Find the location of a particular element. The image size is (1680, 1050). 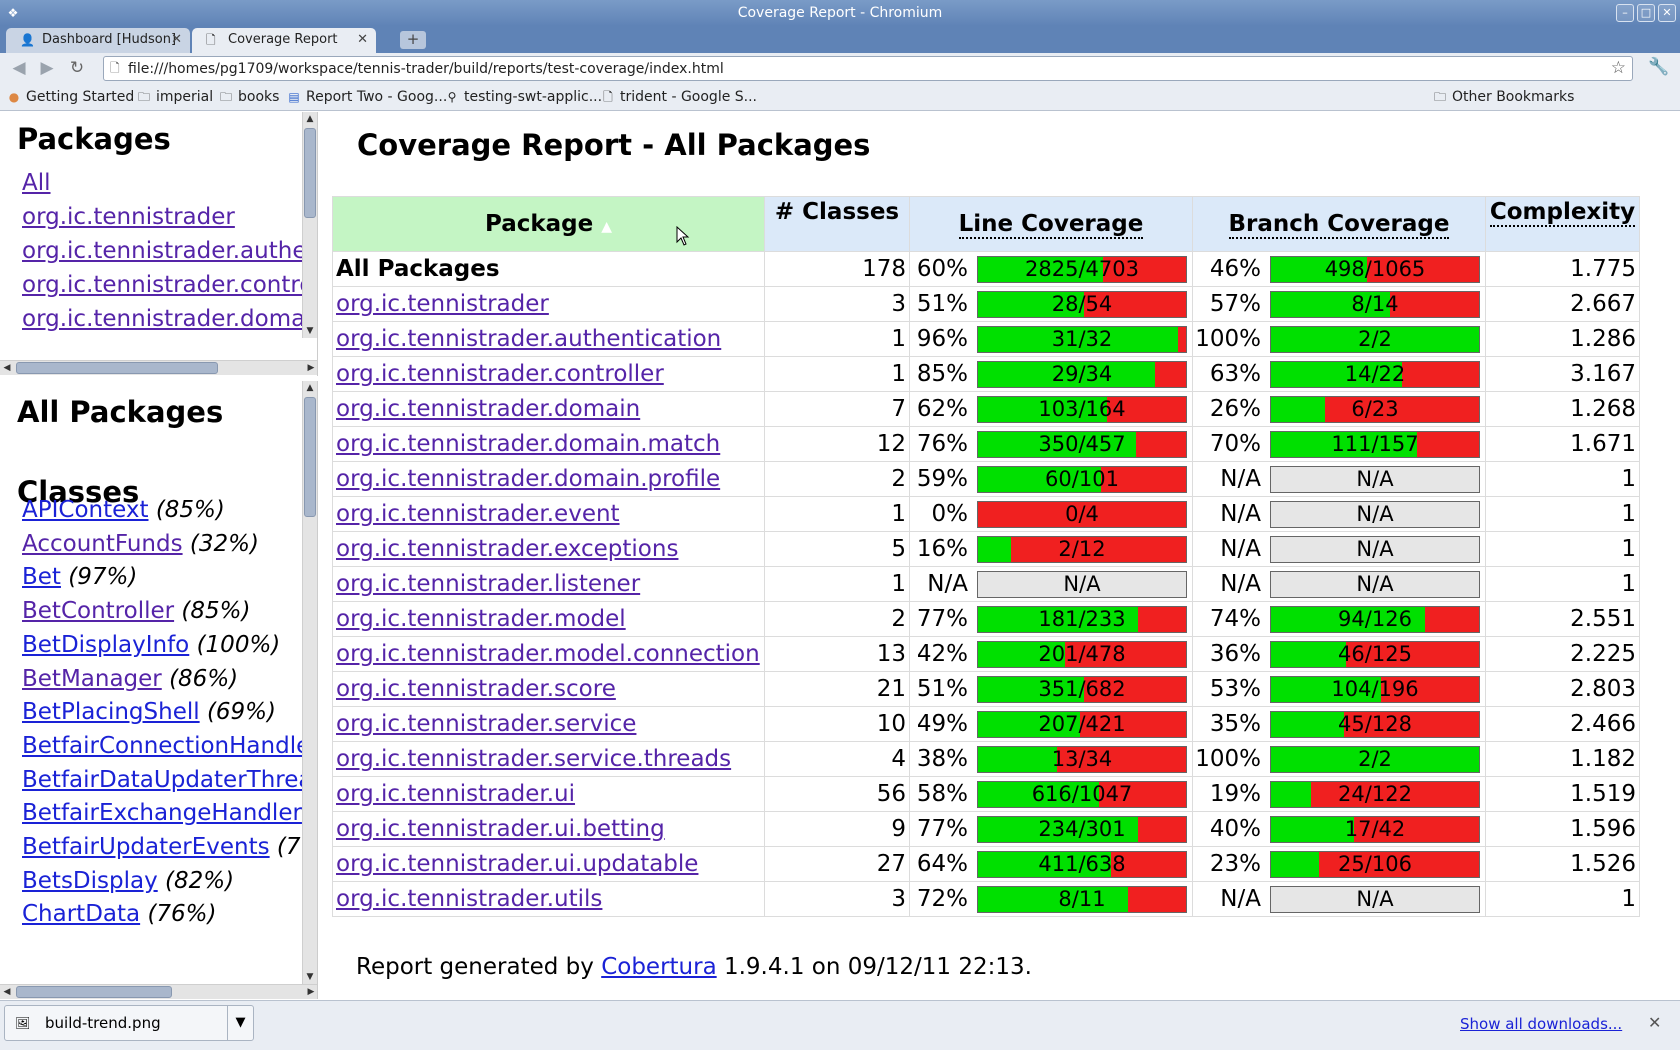

all-packages-label: All Packages is located at coordinates (418, 269).